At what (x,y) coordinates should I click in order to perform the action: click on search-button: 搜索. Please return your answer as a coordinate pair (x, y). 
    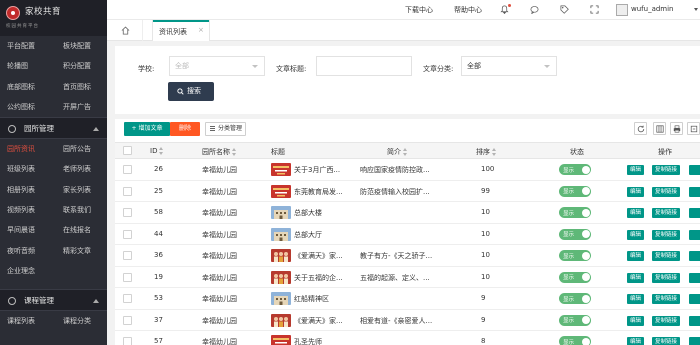
    Looking at the image, I should click on (191, 91).